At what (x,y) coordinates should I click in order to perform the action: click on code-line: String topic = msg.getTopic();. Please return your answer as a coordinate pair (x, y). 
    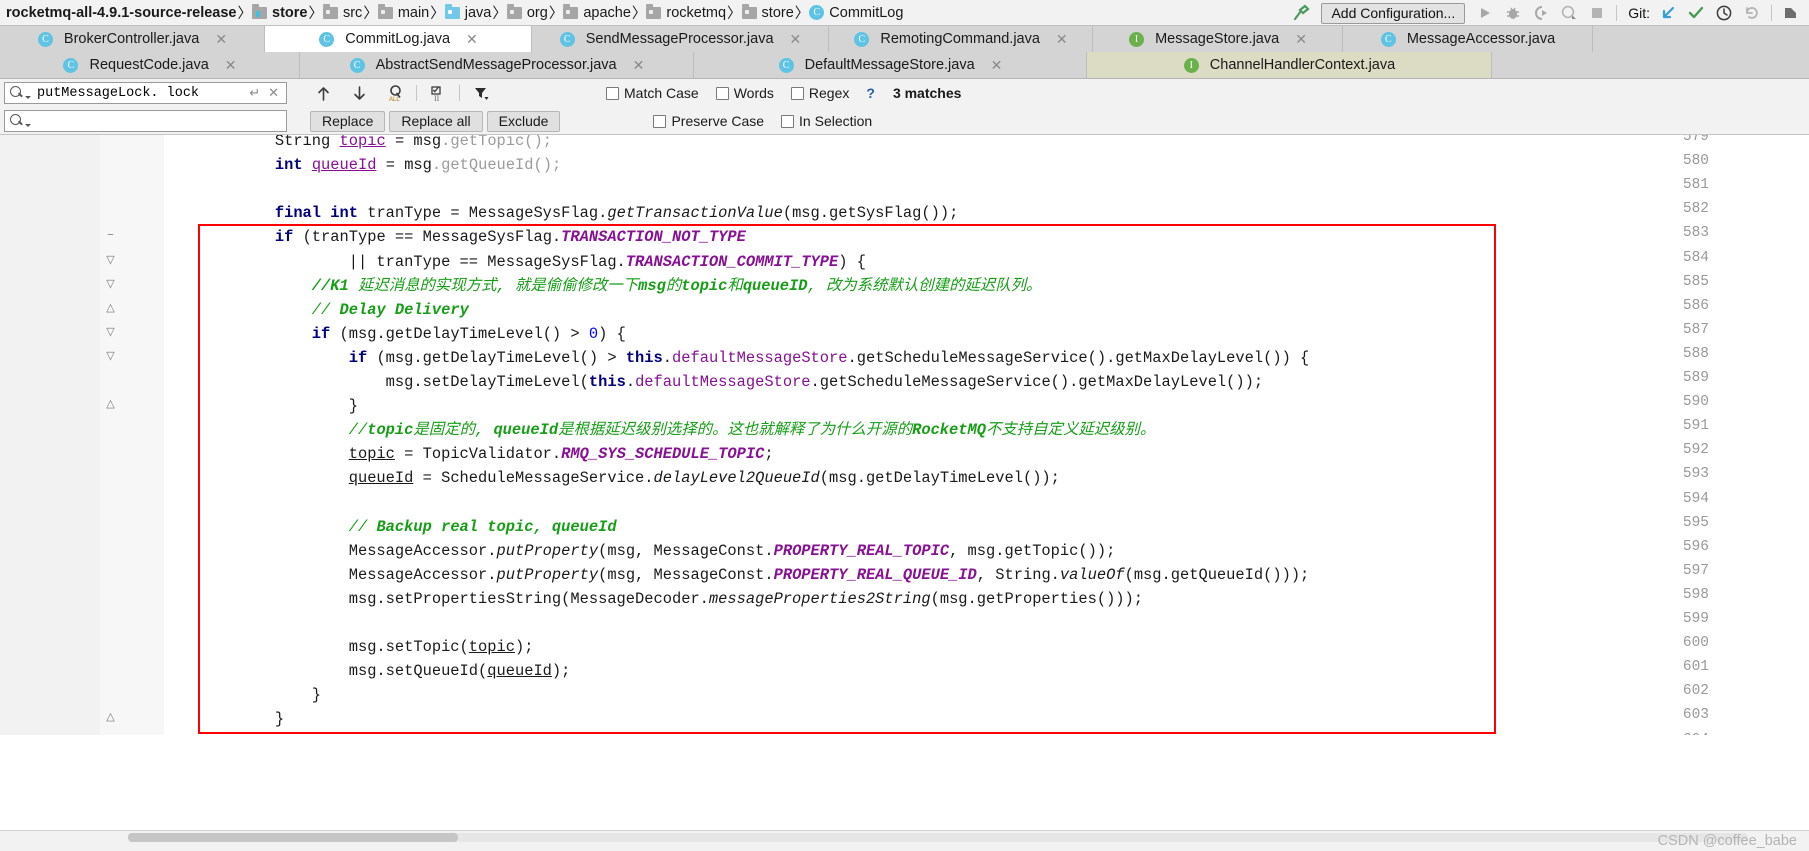
    Looking at the image, I should click on (358, 144).